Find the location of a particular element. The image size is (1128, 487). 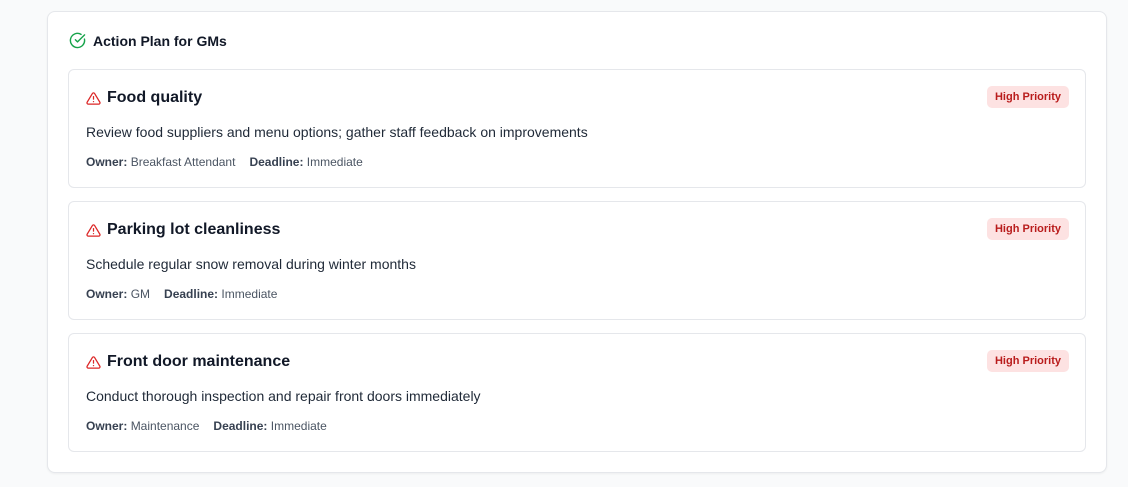

owner-field: Owner: GM is located at coordinates (118, 294).